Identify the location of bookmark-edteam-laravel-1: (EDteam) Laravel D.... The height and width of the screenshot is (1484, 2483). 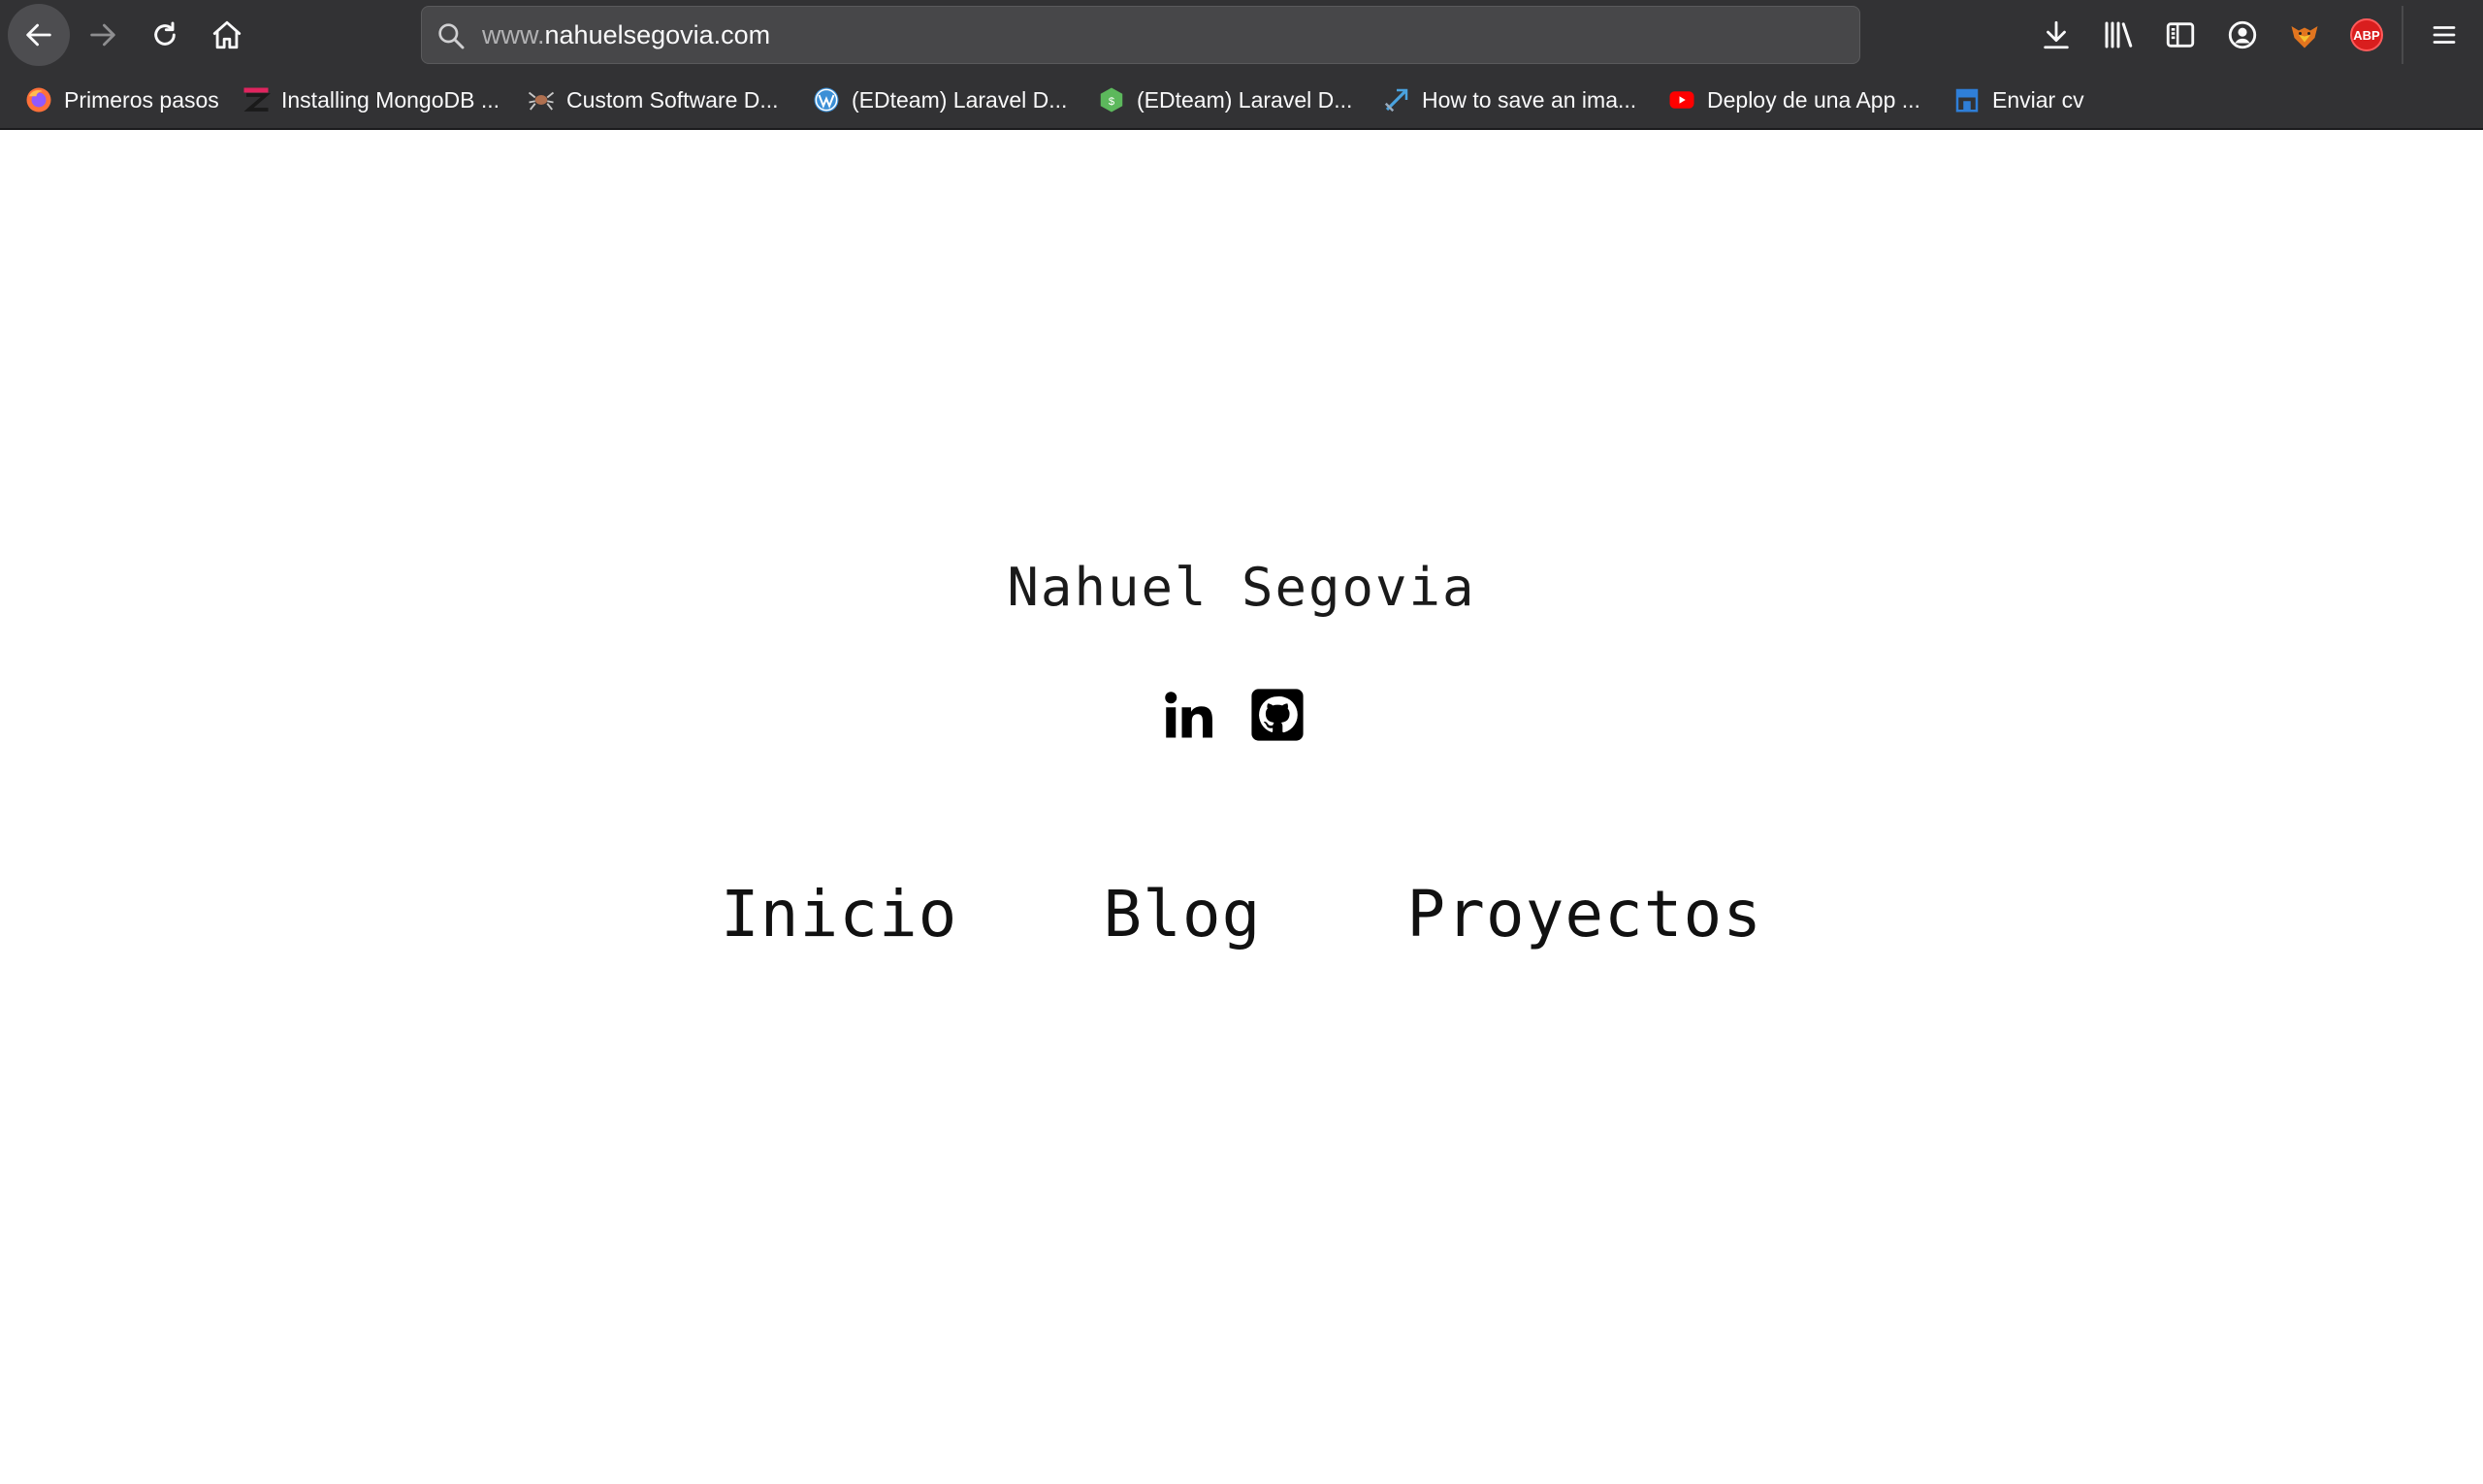
(939, 100).